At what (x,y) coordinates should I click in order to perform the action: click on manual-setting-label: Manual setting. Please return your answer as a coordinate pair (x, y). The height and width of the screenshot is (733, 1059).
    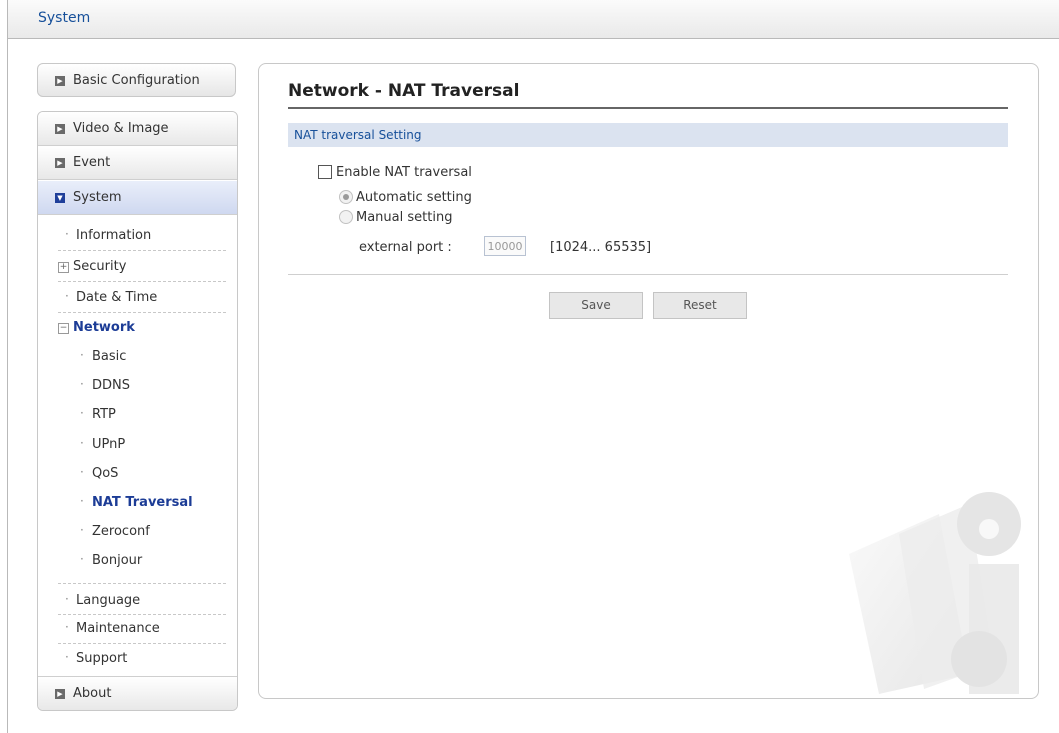
    Looking at the image, I should click on (404, 217).